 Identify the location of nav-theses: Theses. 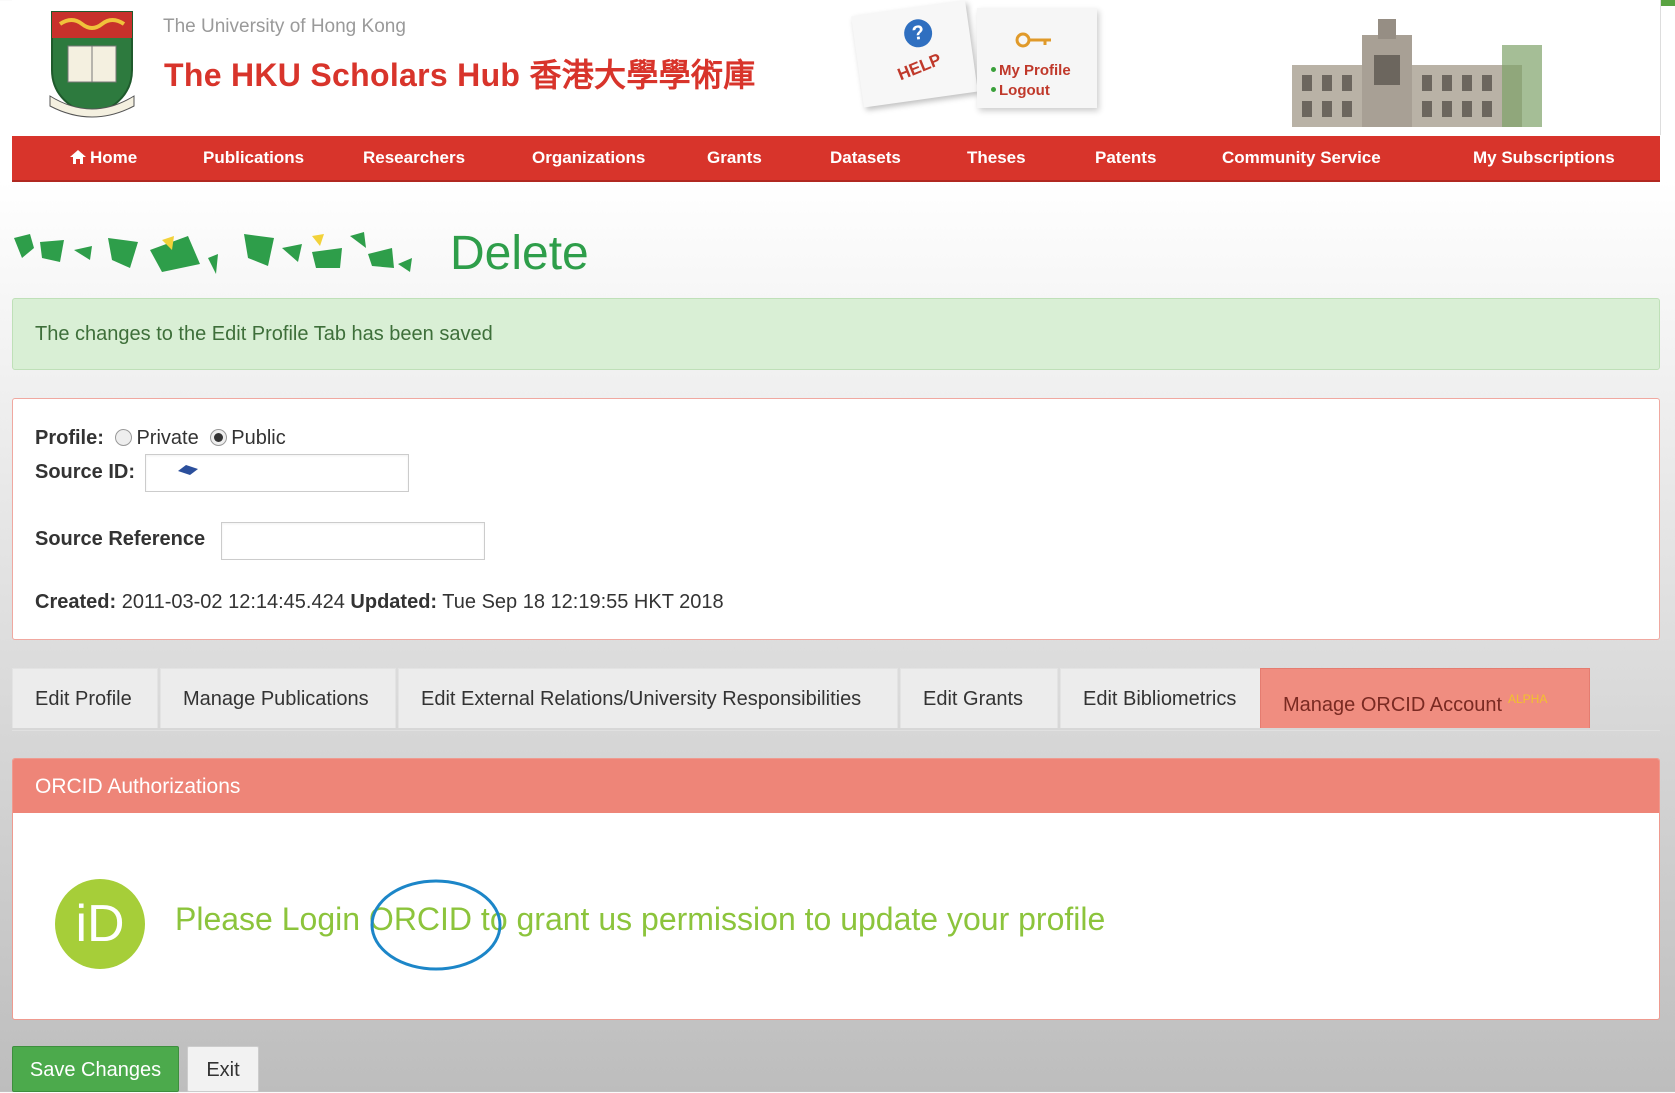
(996, 158).